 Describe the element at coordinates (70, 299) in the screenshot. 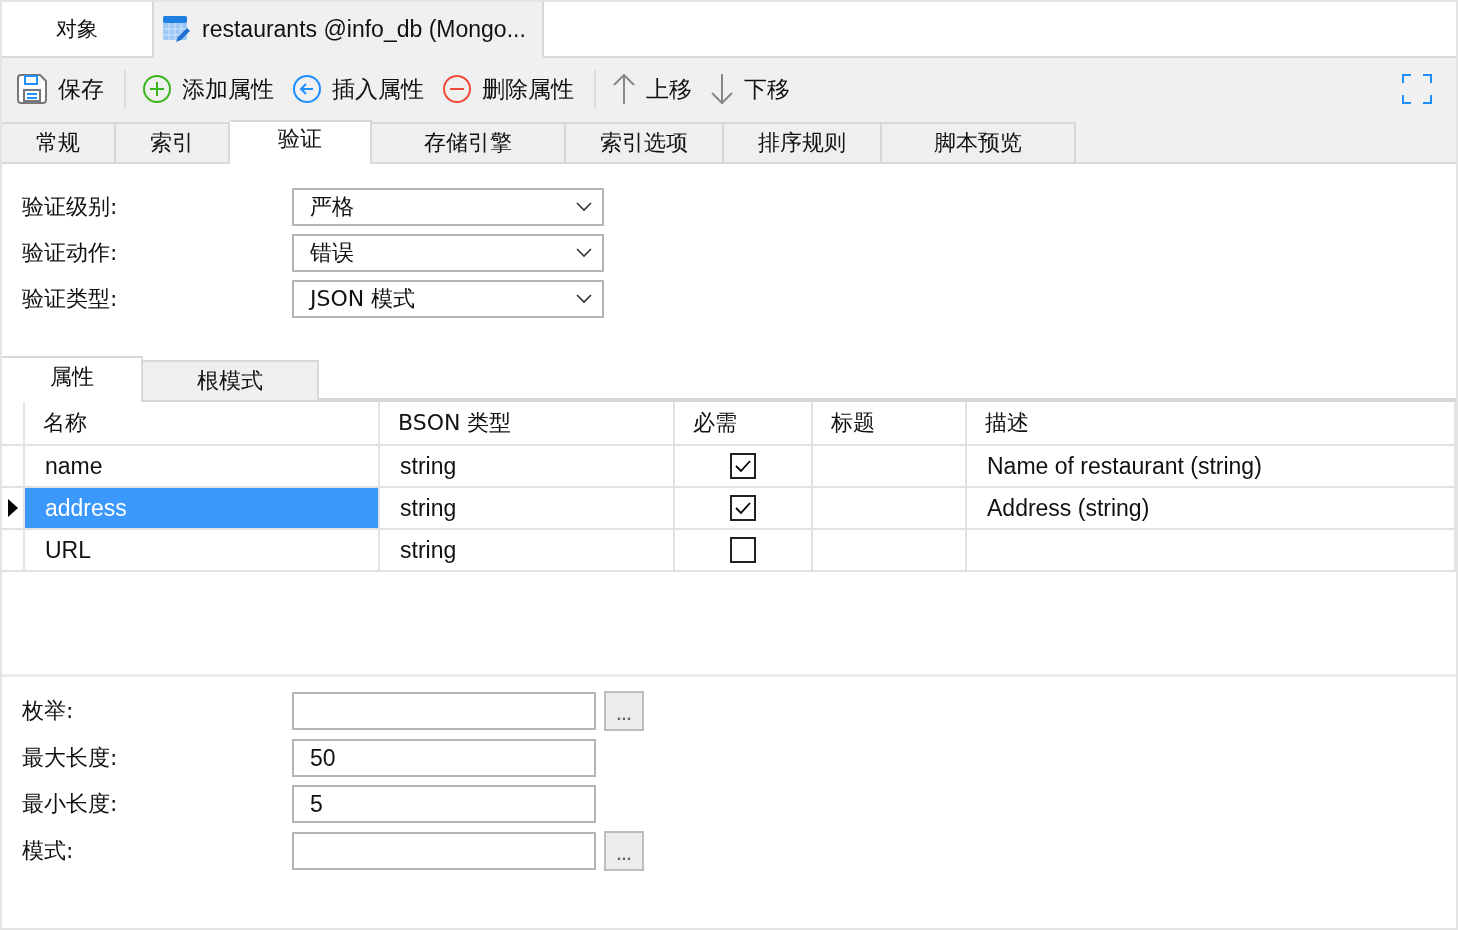

I see `field-label: 验证类型:` at that location.